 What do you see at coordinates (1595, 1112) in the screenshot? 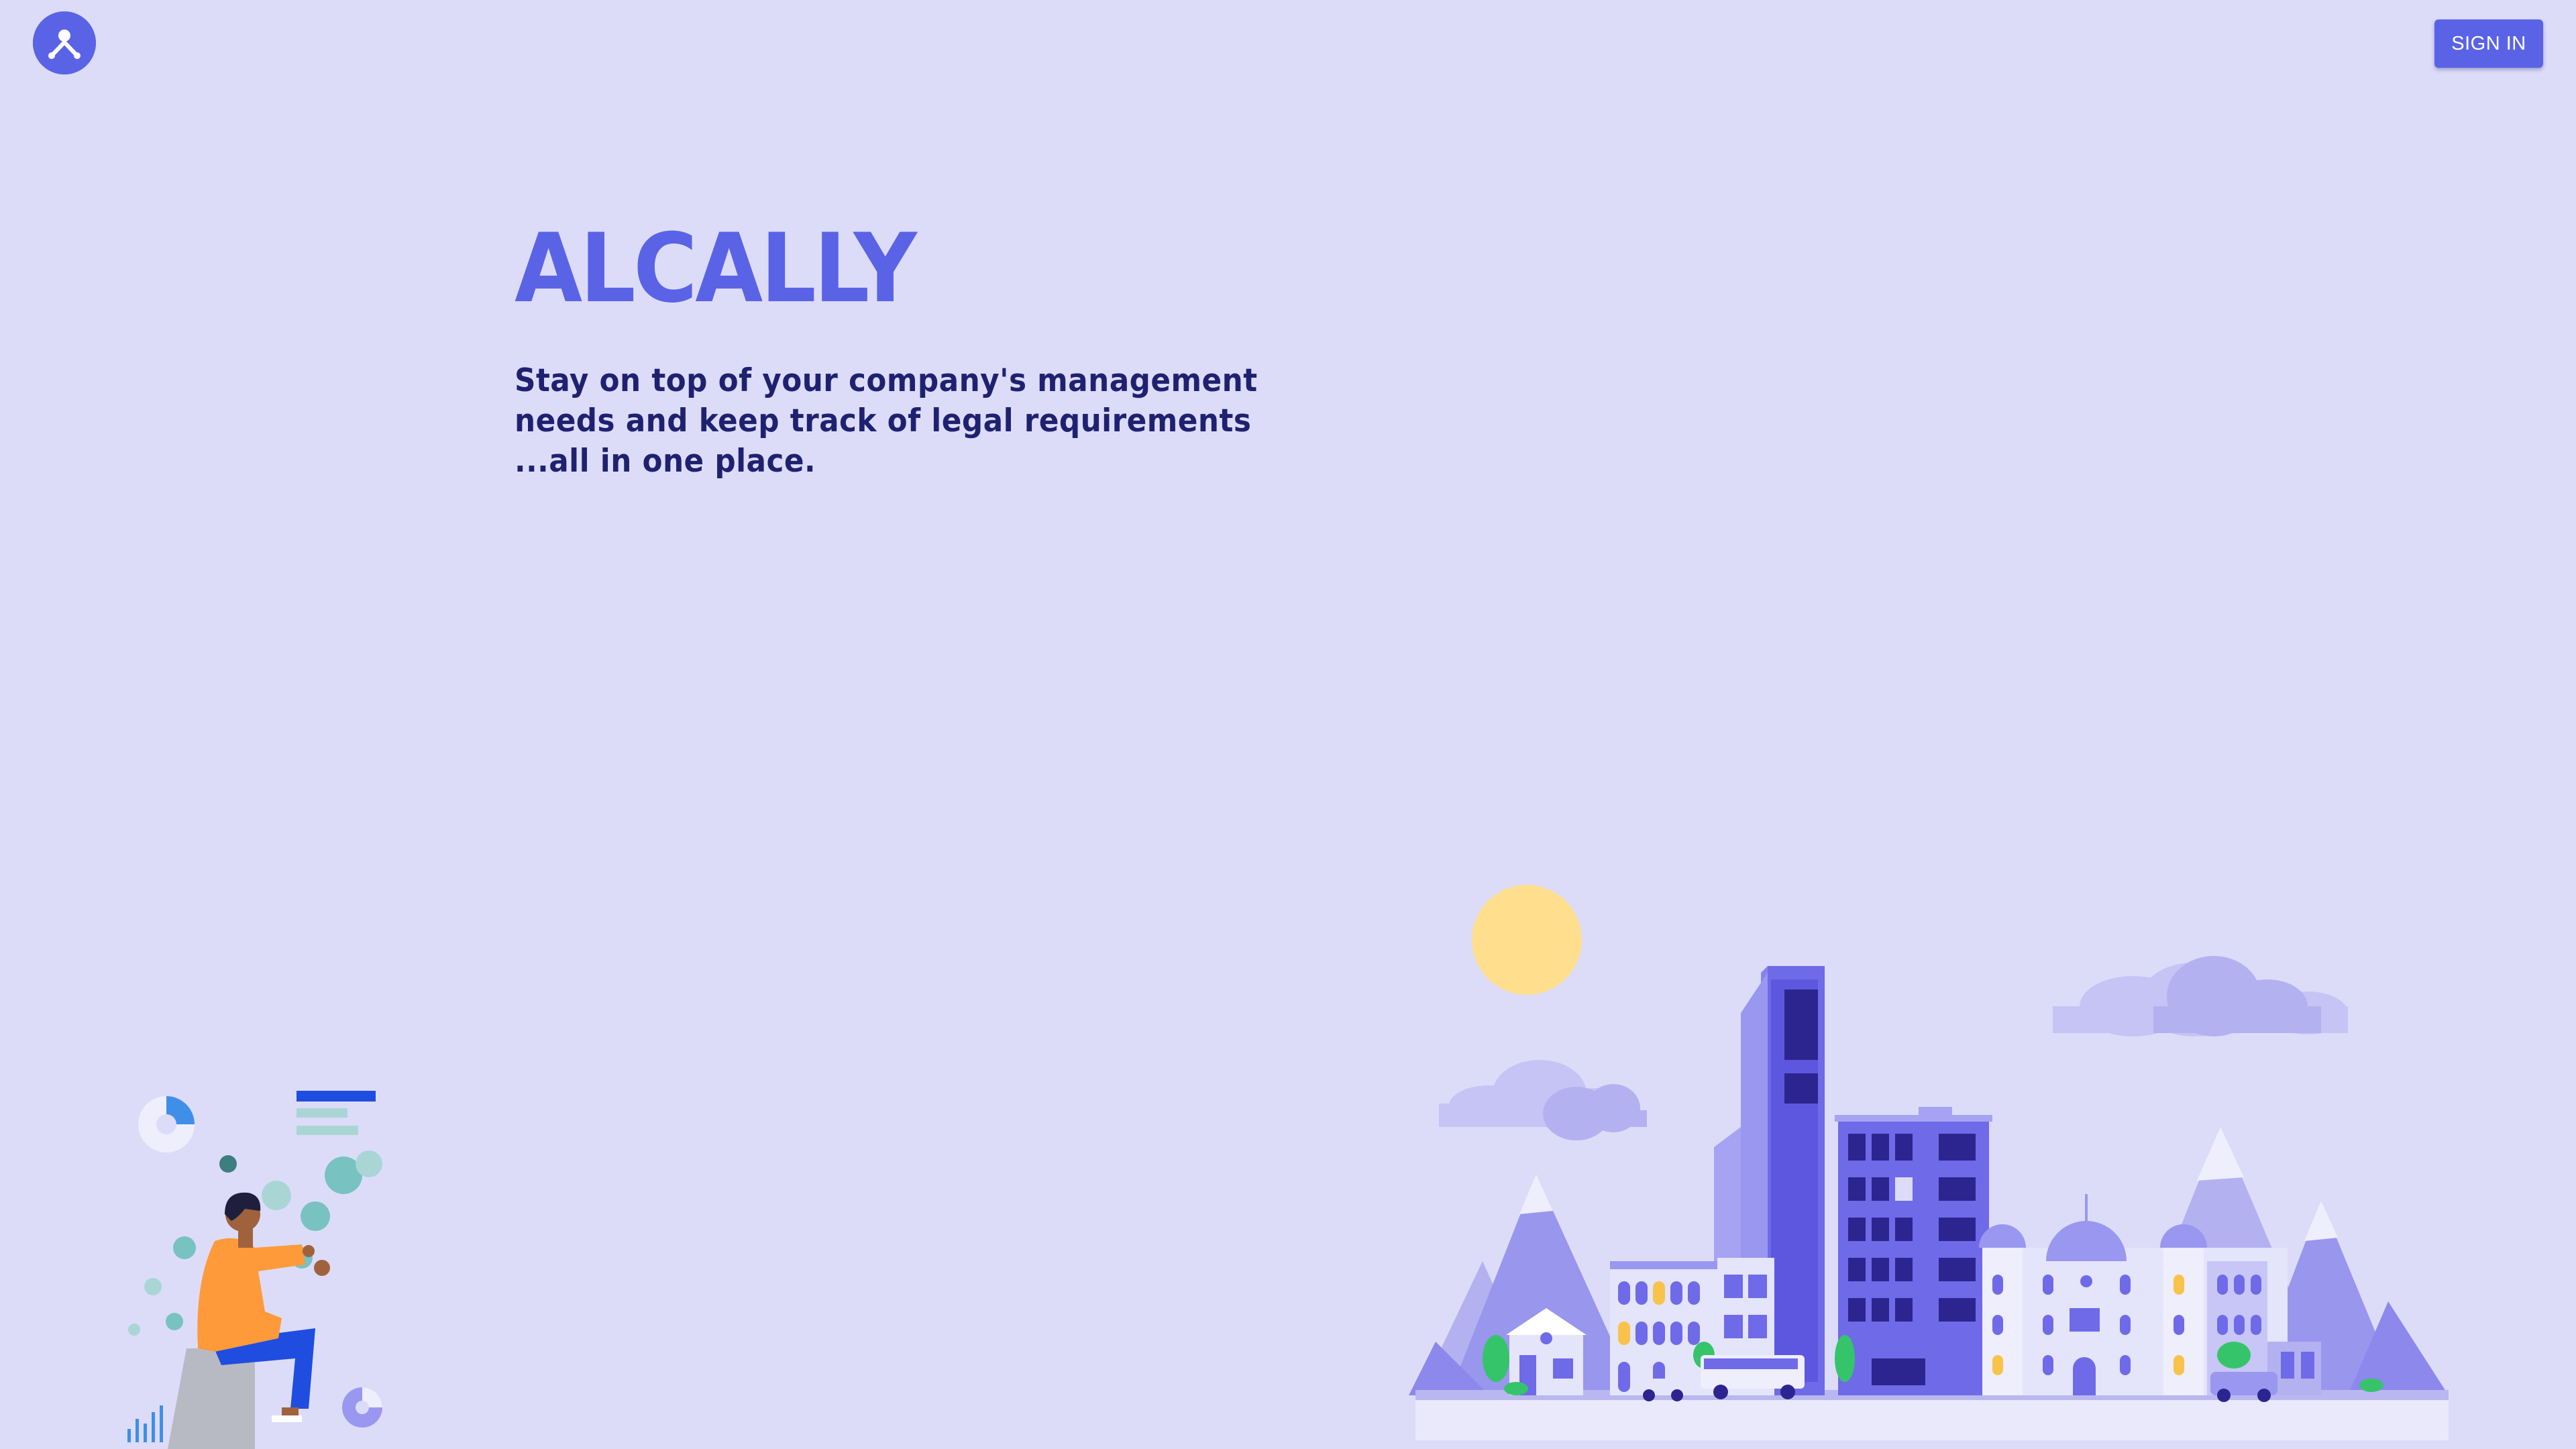
I see `cloud-illustration` at bounding box center [1595, 1112].